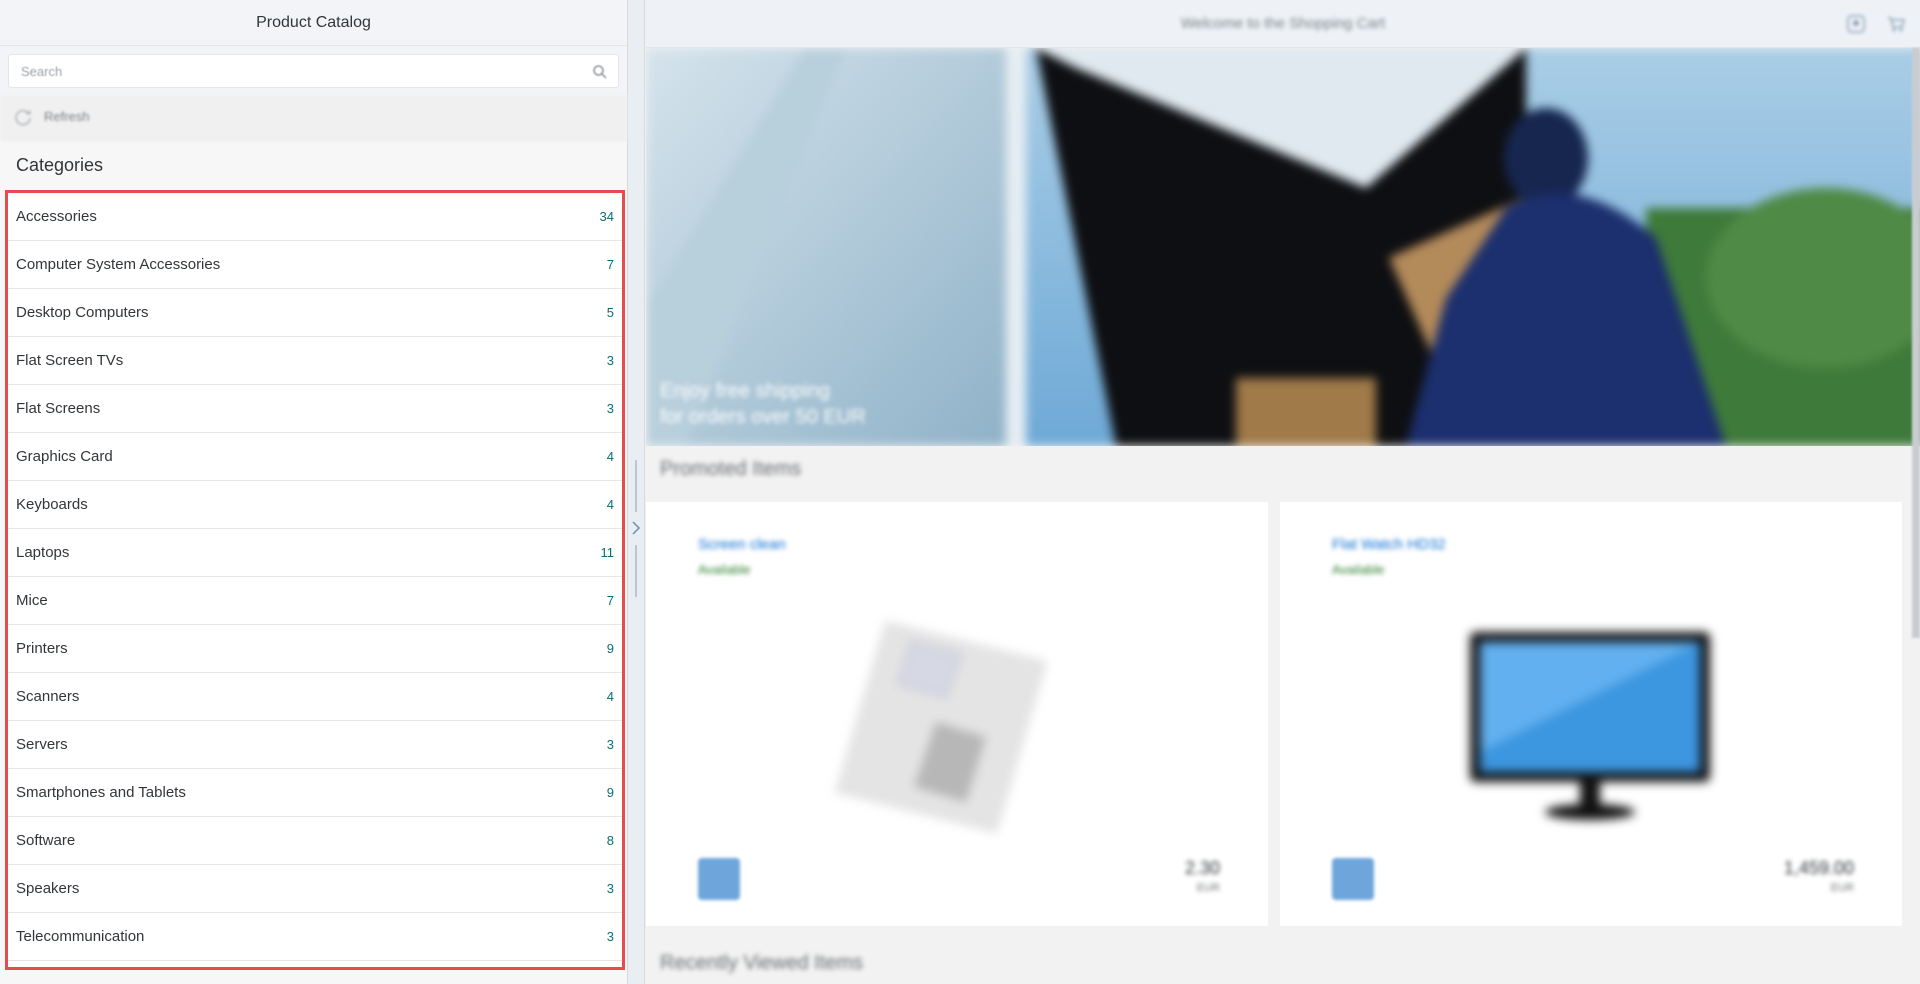 The width and height of the screenshot is (1920, 984). What do you see at coordinates (56, 216) in the screenshot?
I see `category-name: Accessories` at bounding box center [56, 216].